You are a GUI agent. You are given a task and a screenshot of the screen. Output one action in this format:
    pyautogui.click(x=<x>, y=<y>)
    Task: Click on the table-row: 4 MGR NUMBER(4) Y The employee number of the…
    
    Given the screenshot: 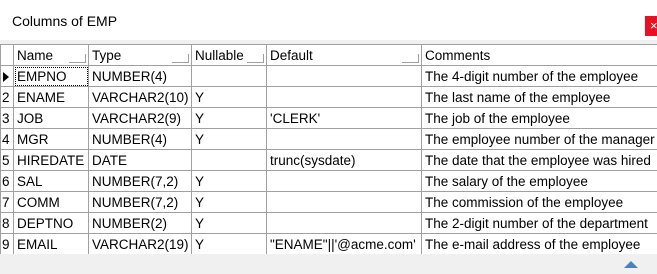 What is the action you would take?
    pyautogui.click(x=328, y=139)
    